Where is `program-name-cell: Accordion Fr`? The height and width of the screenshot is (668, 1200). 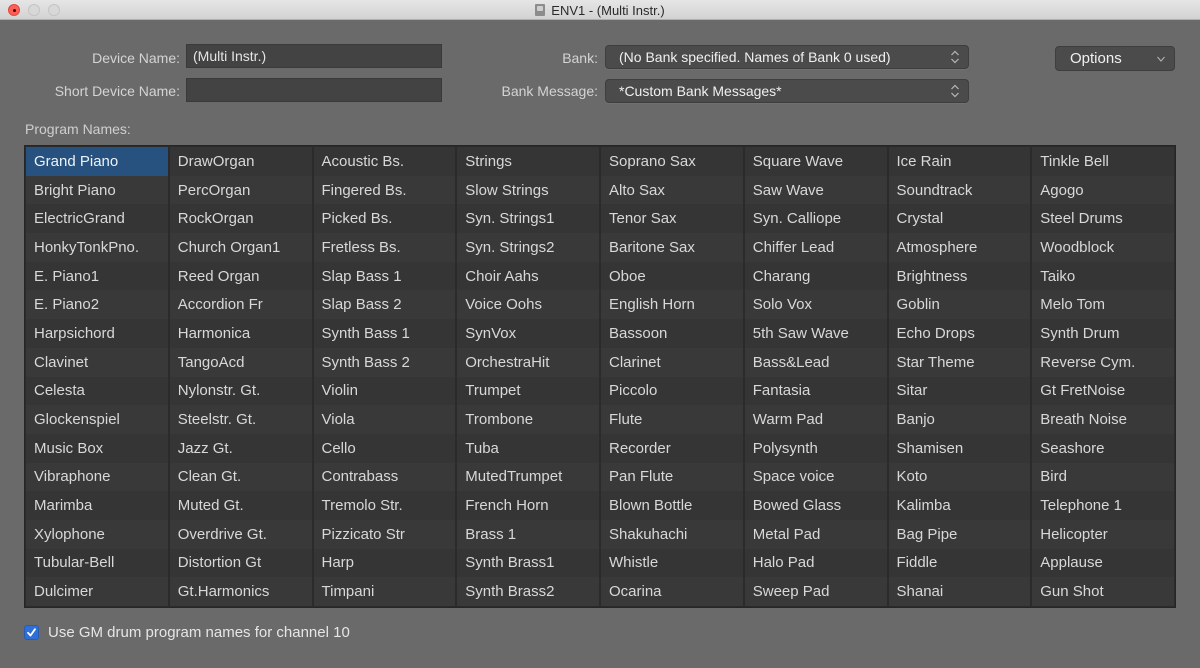
program-name-cell: Accordion Fr is located at coordinates (240, 305).